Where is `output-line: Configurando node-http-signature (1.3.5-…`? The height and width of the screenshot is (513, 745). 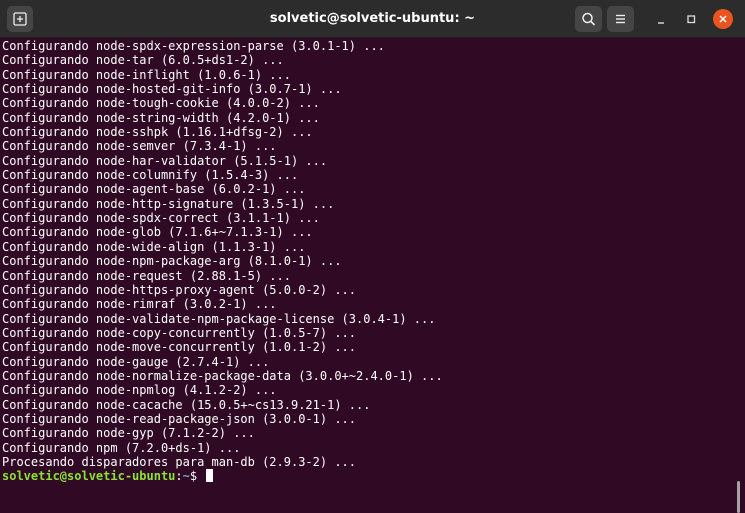 output-line: Configurando node-http-signature (1.3.5-… is located at coordinates (168, 203).